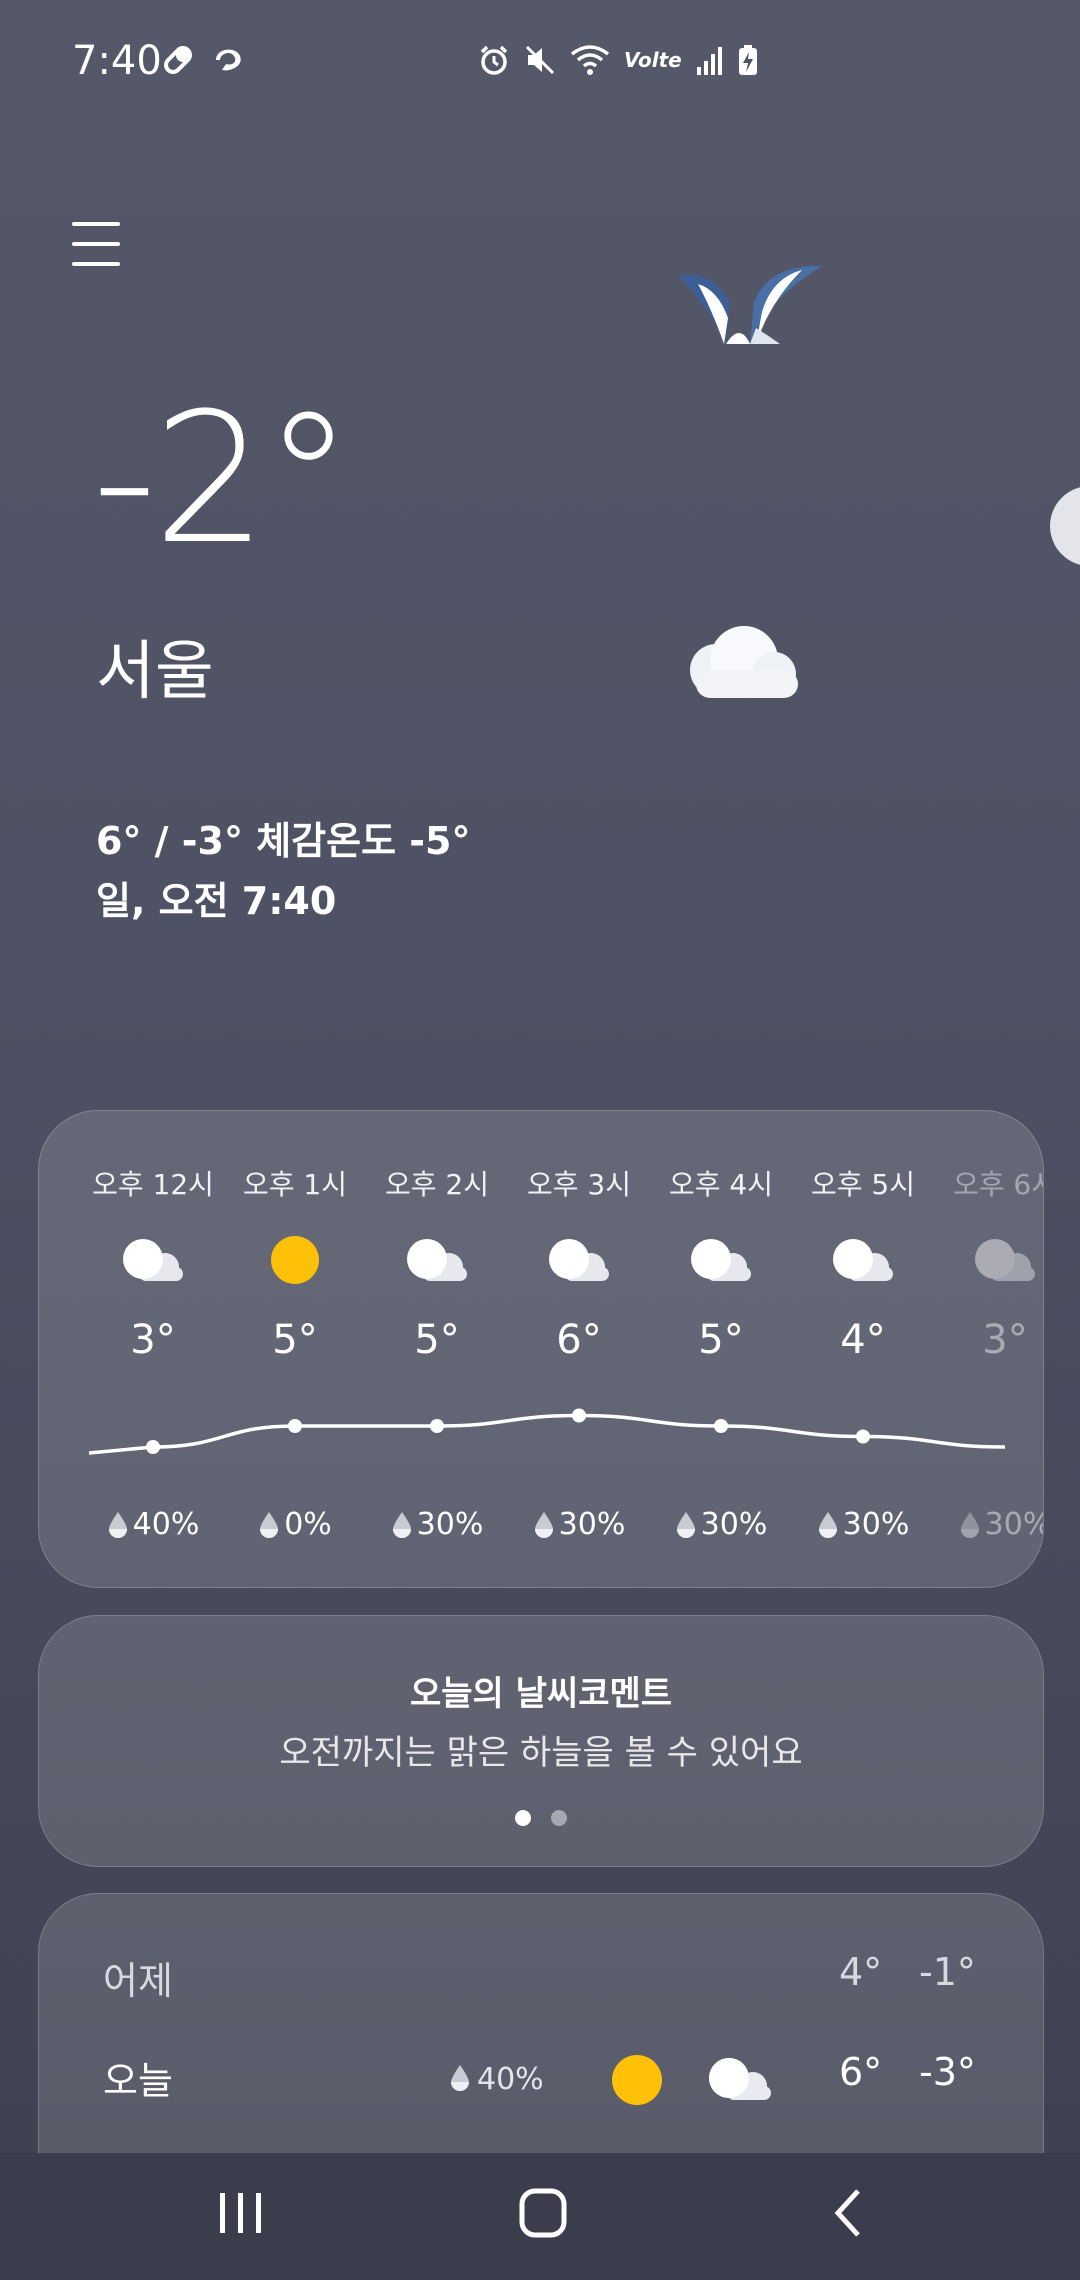  I want to click on pill-icon, so click(178, 60).